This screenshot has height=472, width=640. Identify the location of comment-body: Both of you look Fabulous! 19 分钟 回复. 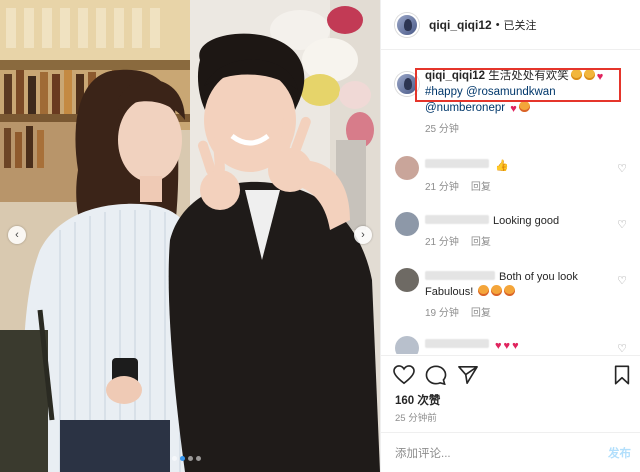
(515, 295).